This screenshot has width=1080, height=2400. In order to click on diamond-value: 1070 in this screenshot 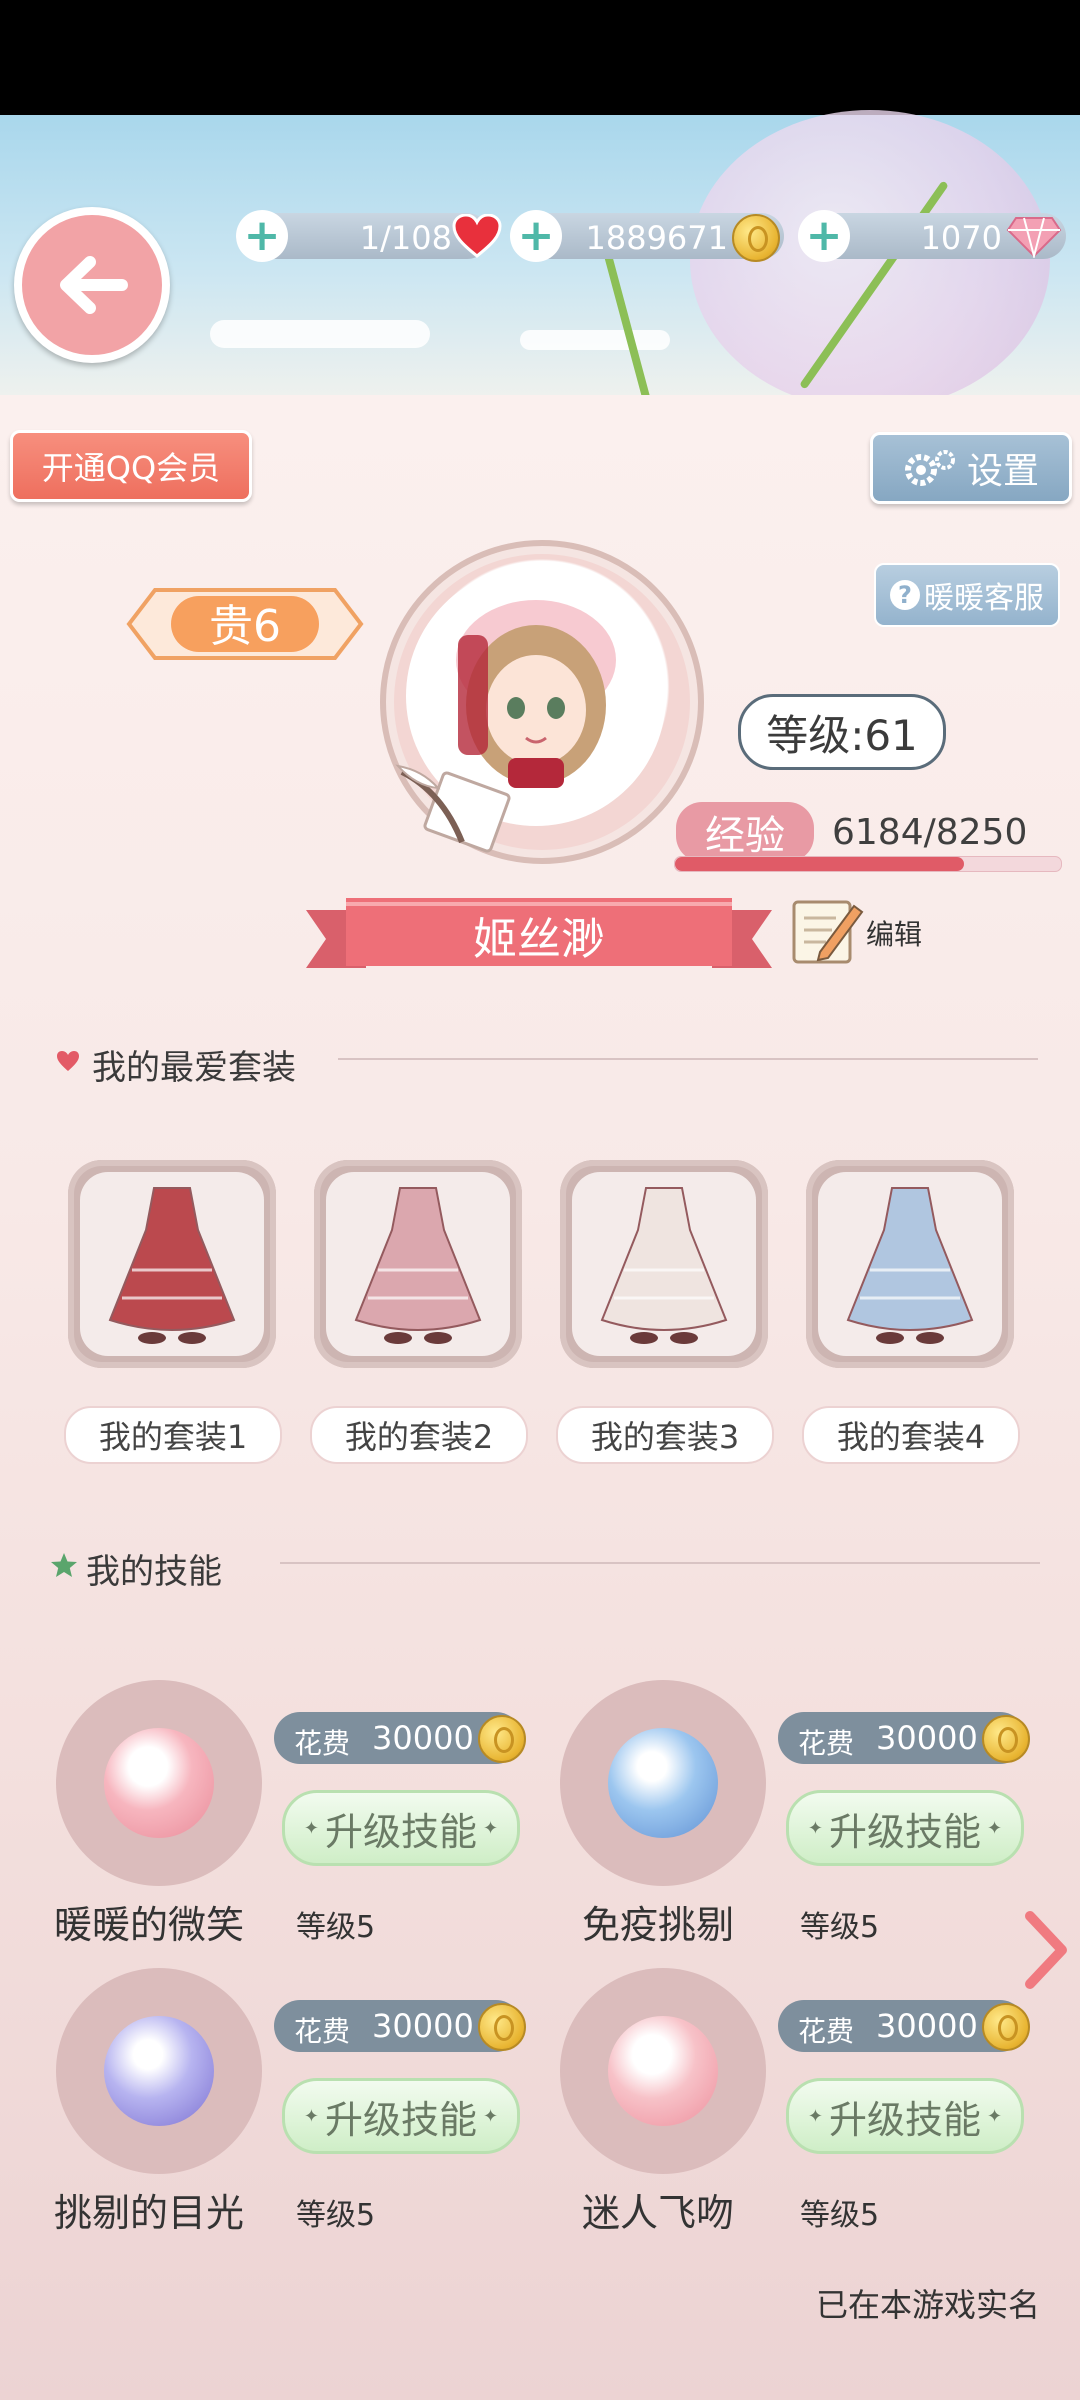, I will do `click(961, 238)`.